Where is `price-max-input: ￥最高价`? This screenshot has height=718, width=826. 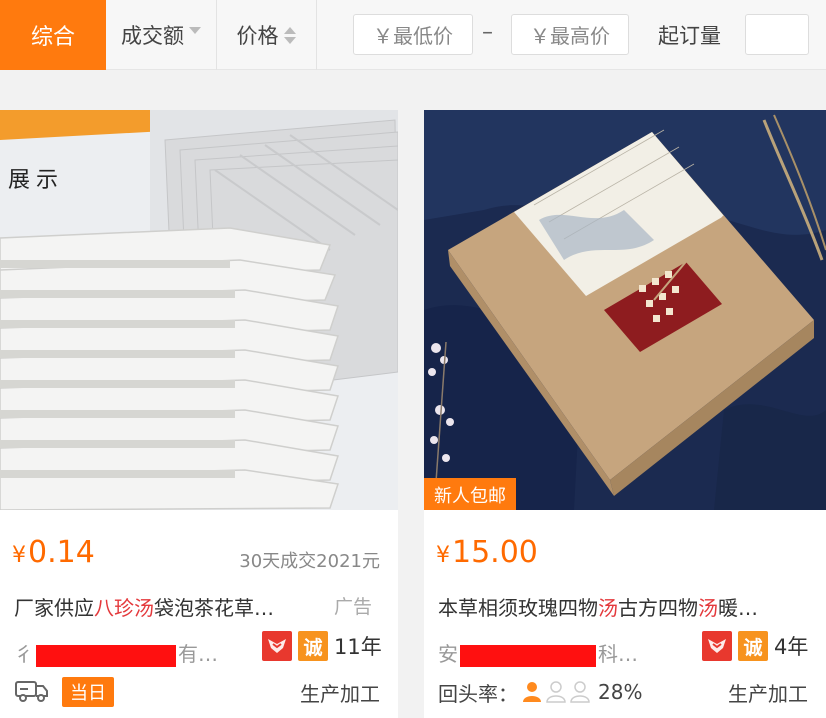 price-max-input: ￥最高价 is located at coordinates (570, 34).